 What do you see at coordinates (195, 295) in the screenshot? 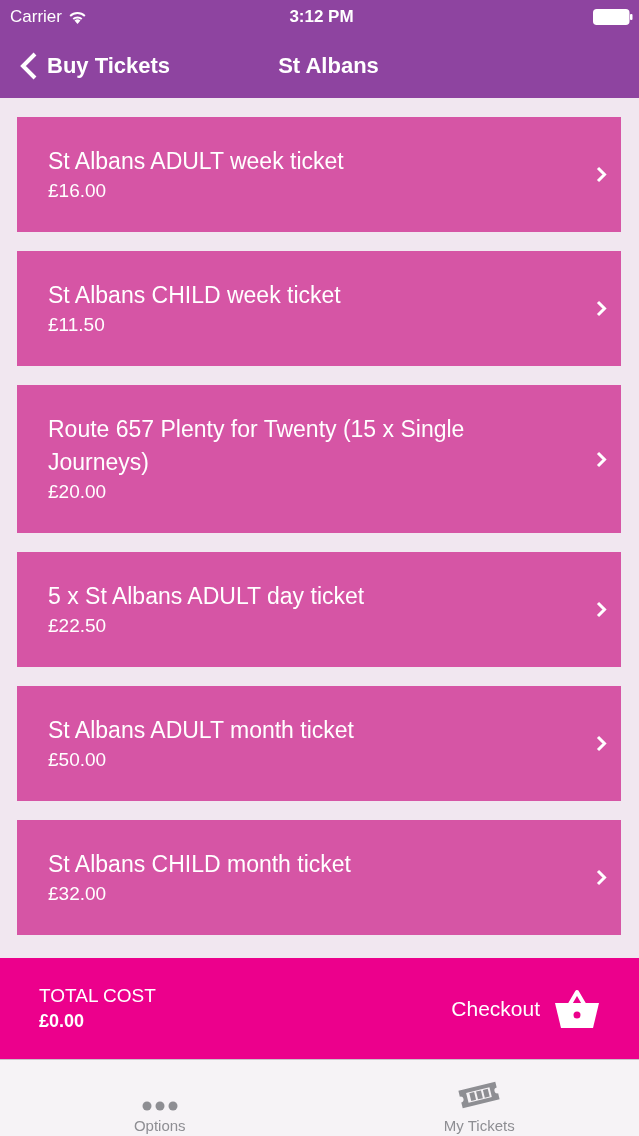
I see `ticket-name: St Albans CHILD week ticket` at bounding box center [195, 295].